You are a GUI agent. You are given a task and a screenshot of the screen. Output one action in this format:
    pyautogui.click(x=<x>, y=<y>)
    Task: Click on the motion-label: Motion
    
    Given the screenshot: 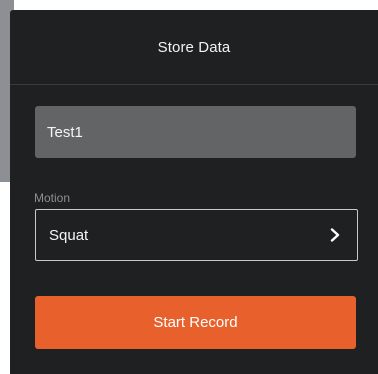 What is the action you would take?
    pyautogui.click(x=52, y=198)
    